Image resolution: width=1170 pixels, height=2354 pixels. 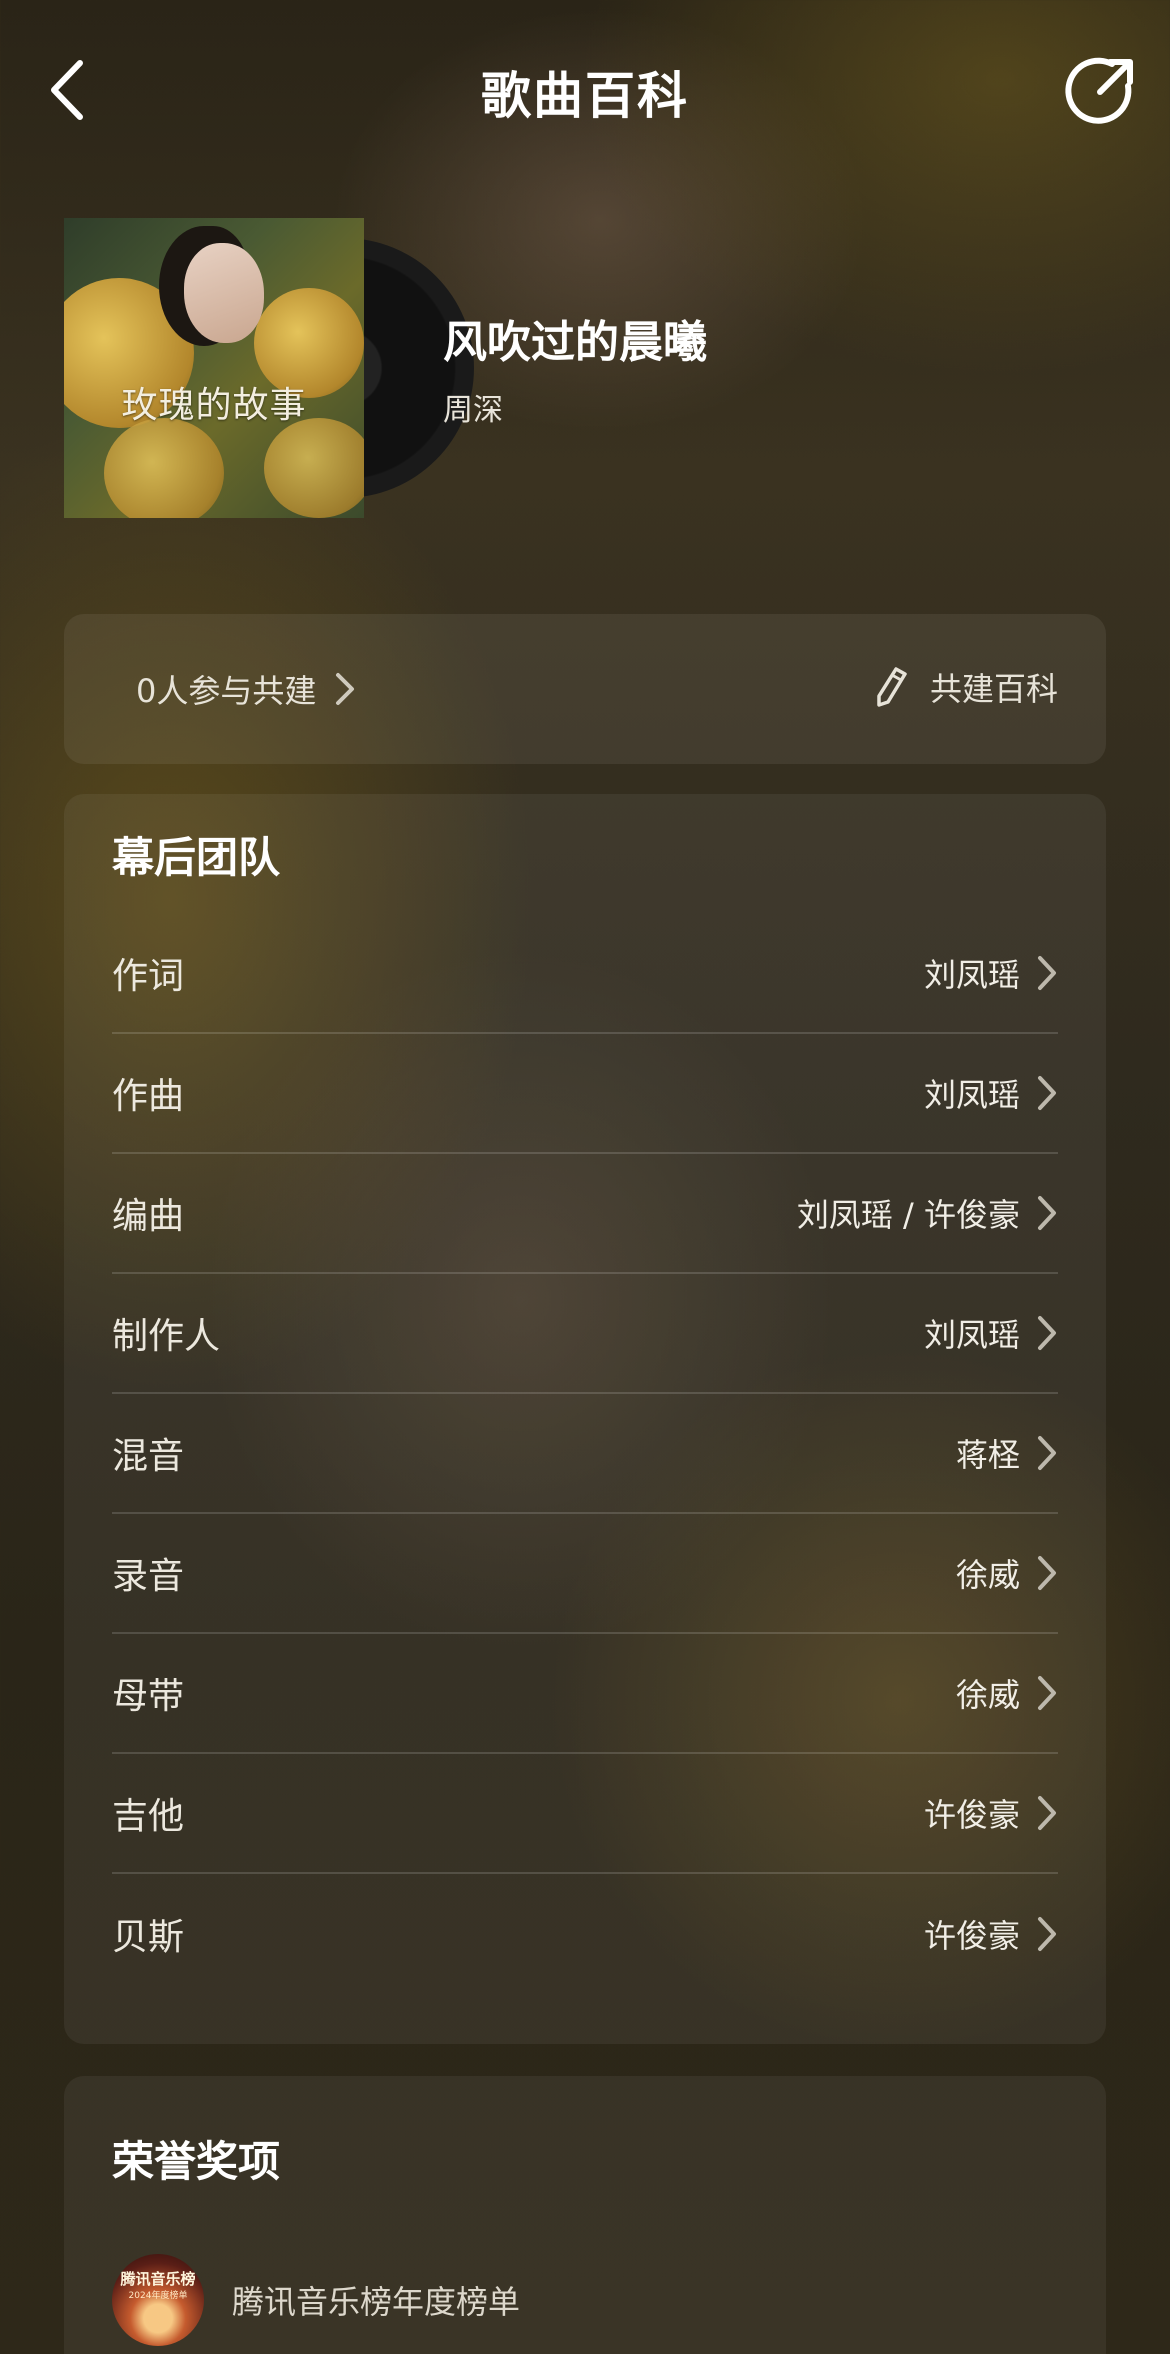 I want to click on top-bar: 歌曲百科, so click(x=585, y=90).